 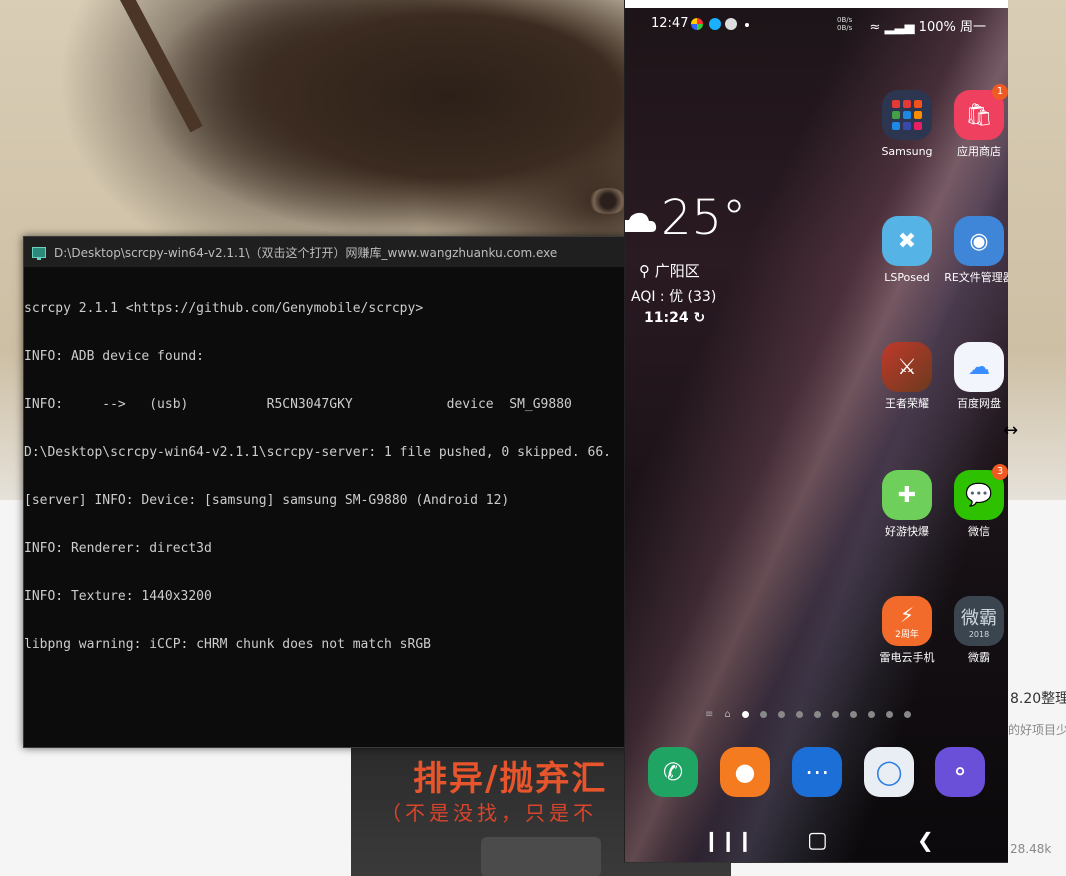 I want to click on app-re-file-manager: ◉ RE文件管理器, so click(x=975, y=250).